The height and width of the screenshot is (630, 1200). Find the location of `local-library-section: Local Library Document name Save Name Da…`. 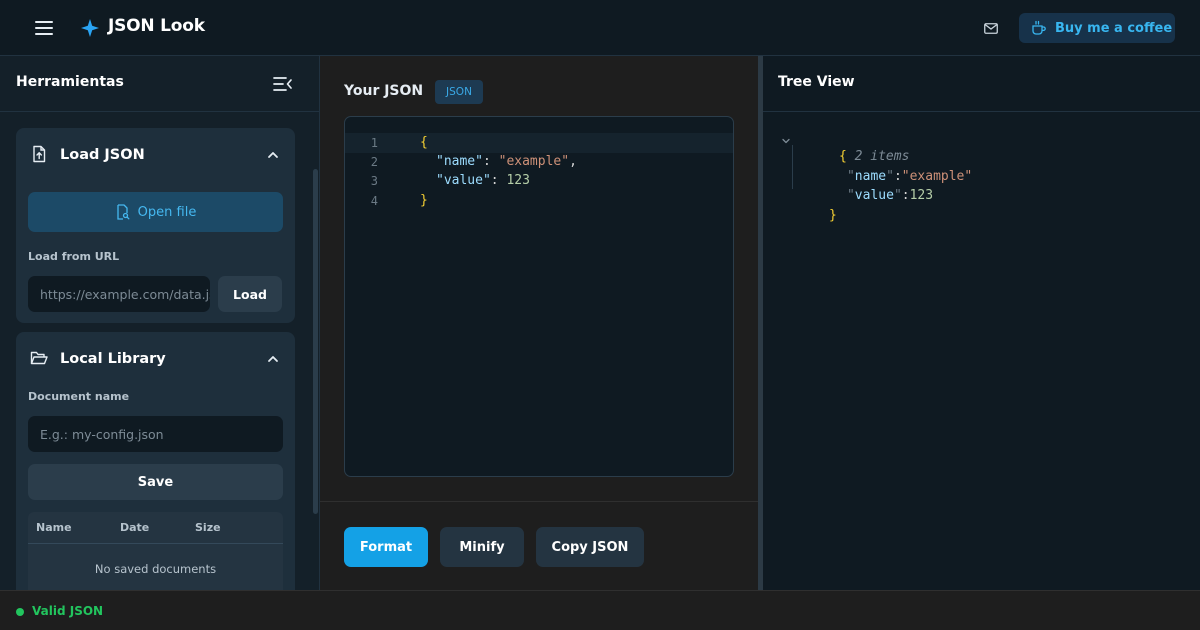

local-library-section: Local Library Document name Save Name Da… is located at coordinates (155, 461).